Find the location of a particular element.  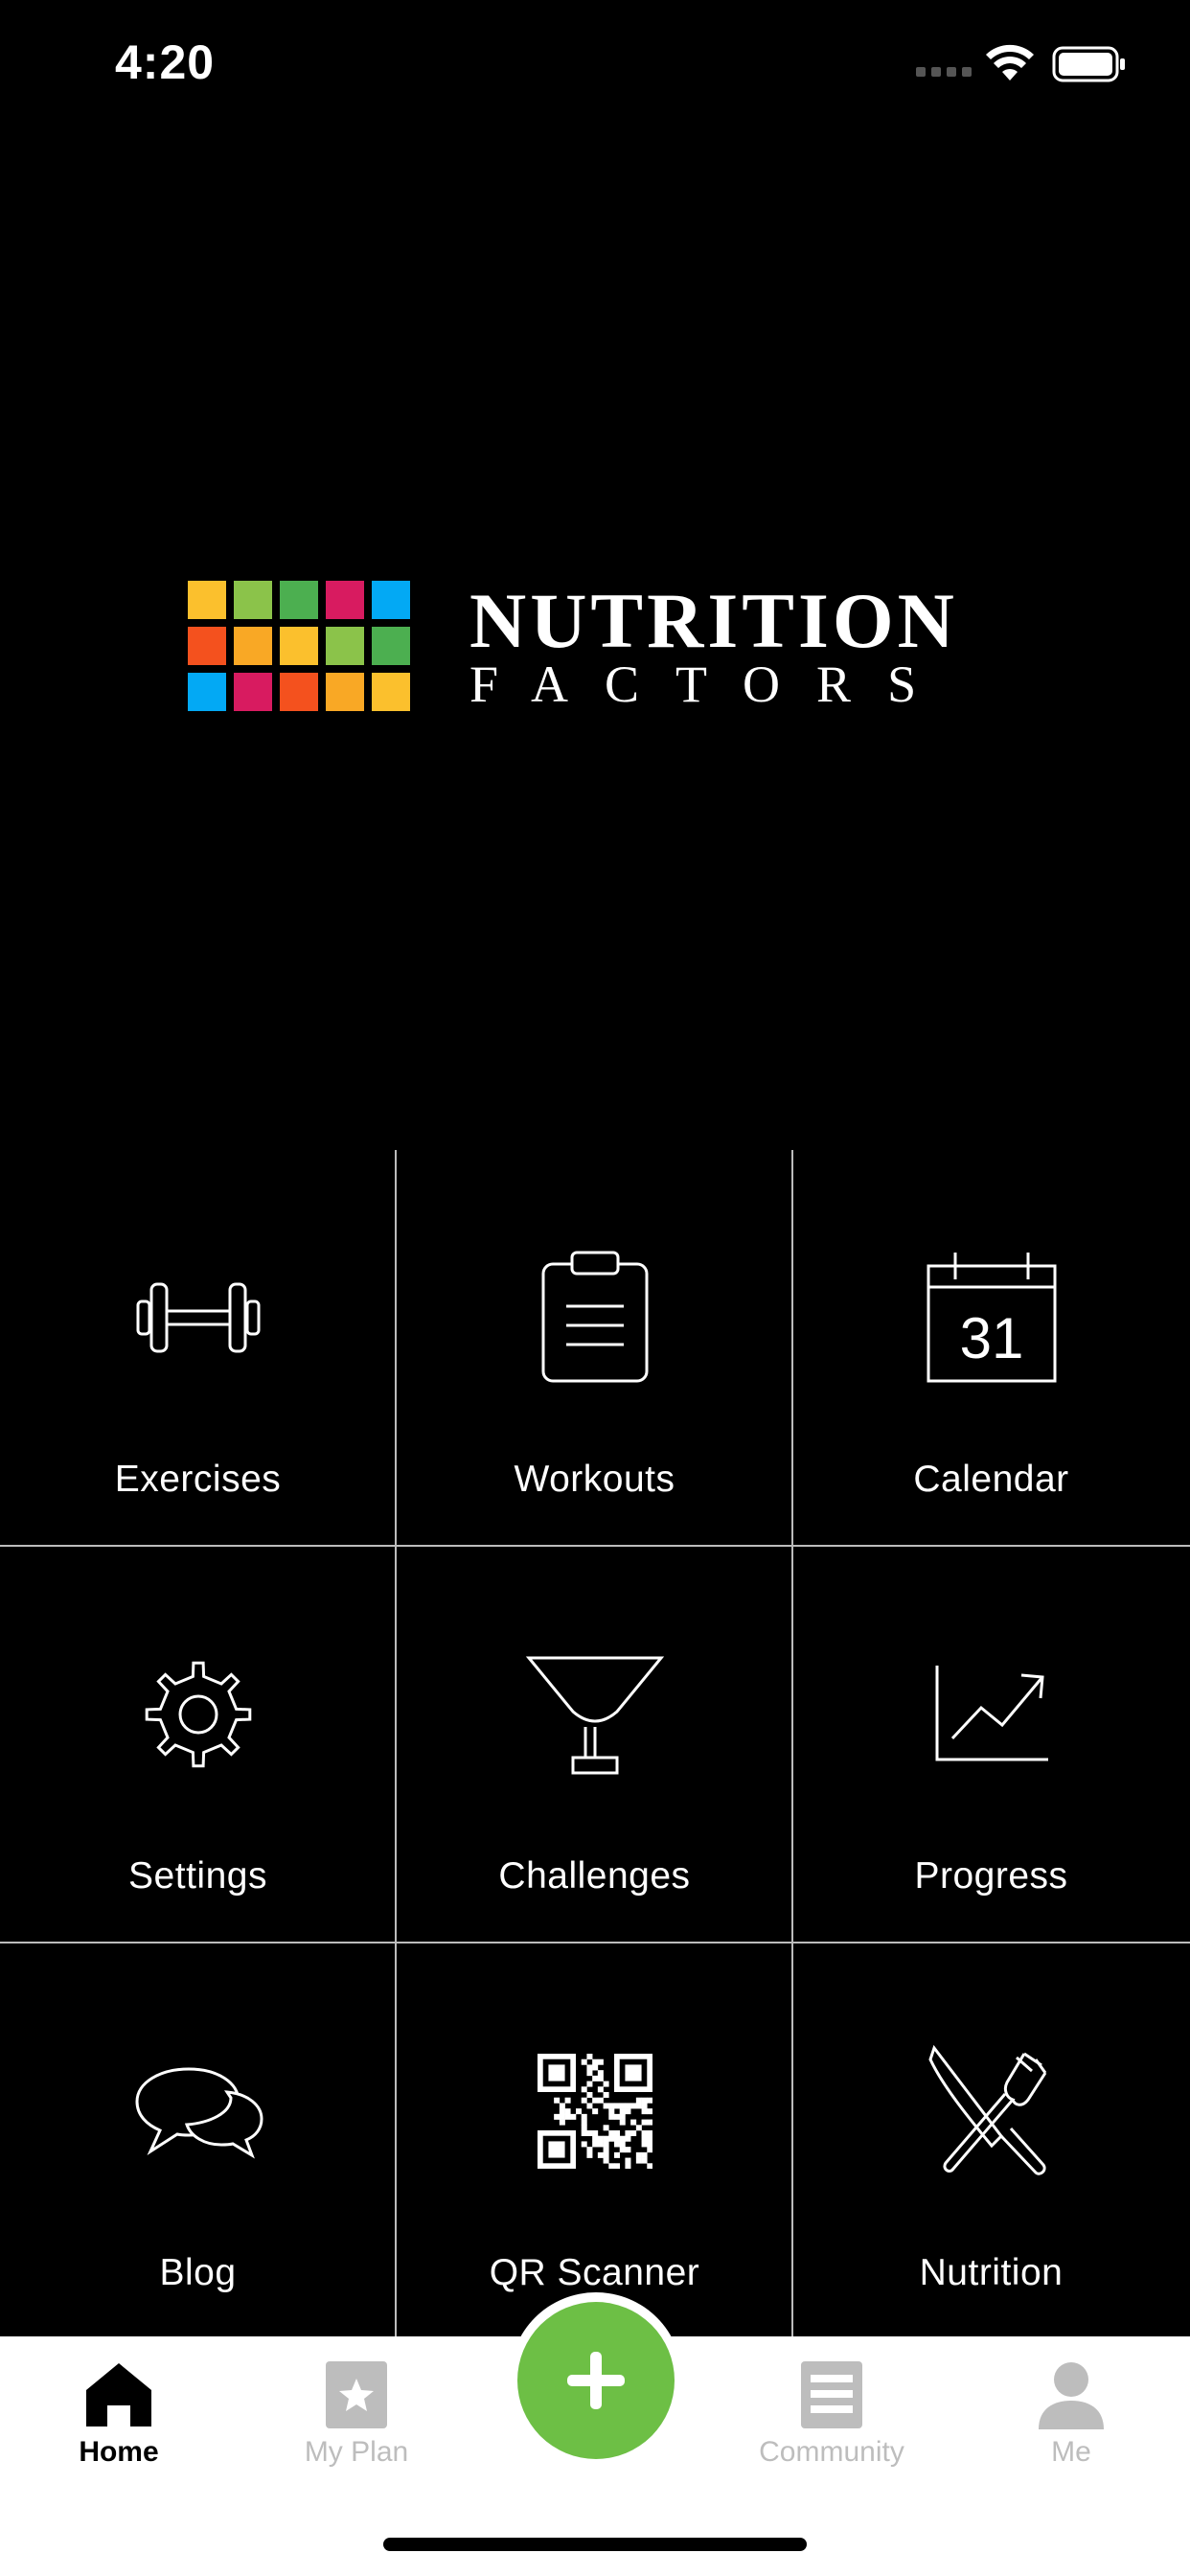

tile-label: Nutrition is located at coordinates (991, 2272).